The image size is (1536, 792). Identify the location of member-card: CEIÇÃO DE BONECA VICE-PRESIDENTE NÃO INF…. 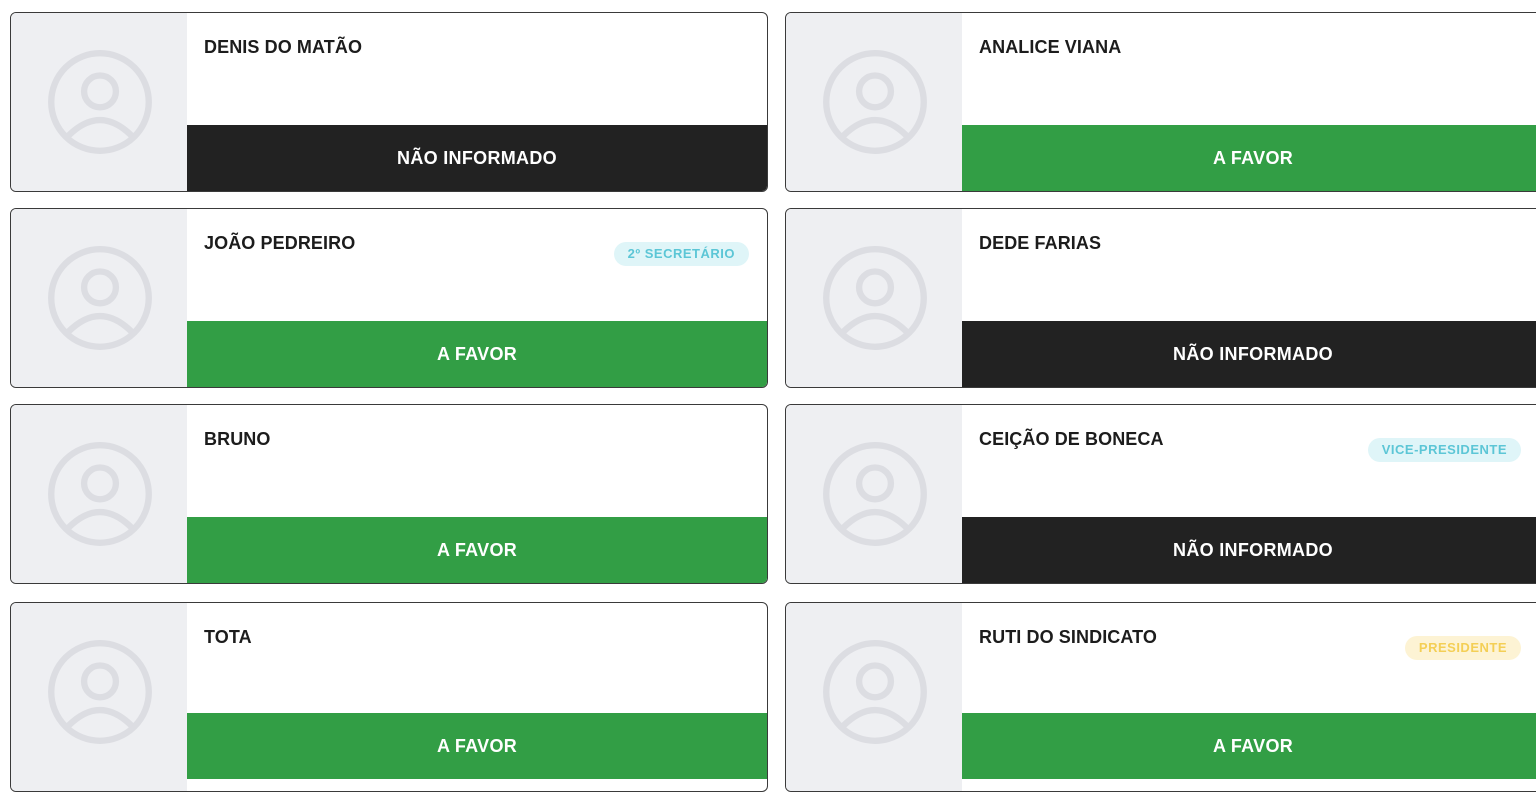
(1160, 494).